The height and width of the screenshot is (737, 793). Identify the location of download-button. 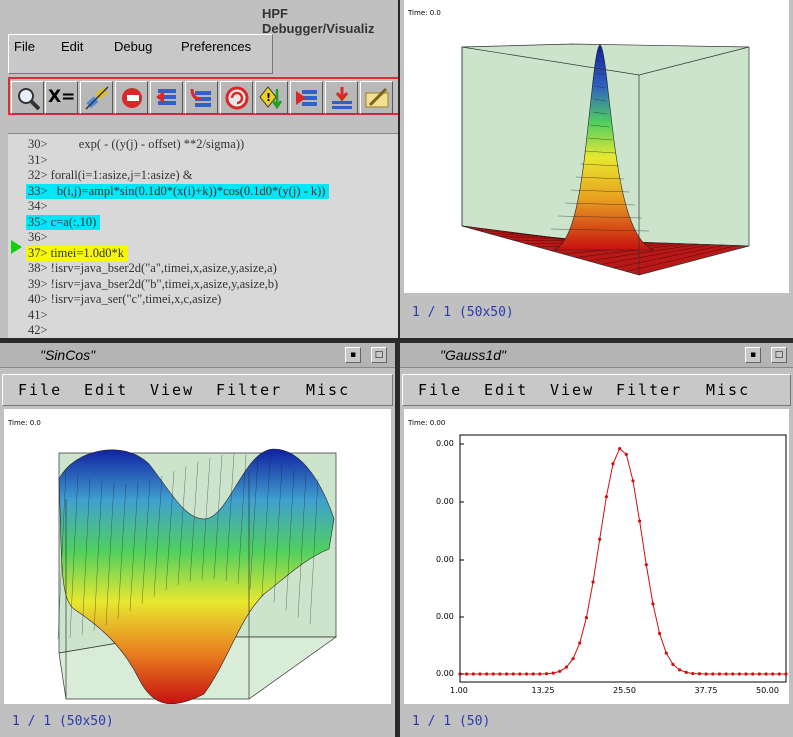
(341, 97).